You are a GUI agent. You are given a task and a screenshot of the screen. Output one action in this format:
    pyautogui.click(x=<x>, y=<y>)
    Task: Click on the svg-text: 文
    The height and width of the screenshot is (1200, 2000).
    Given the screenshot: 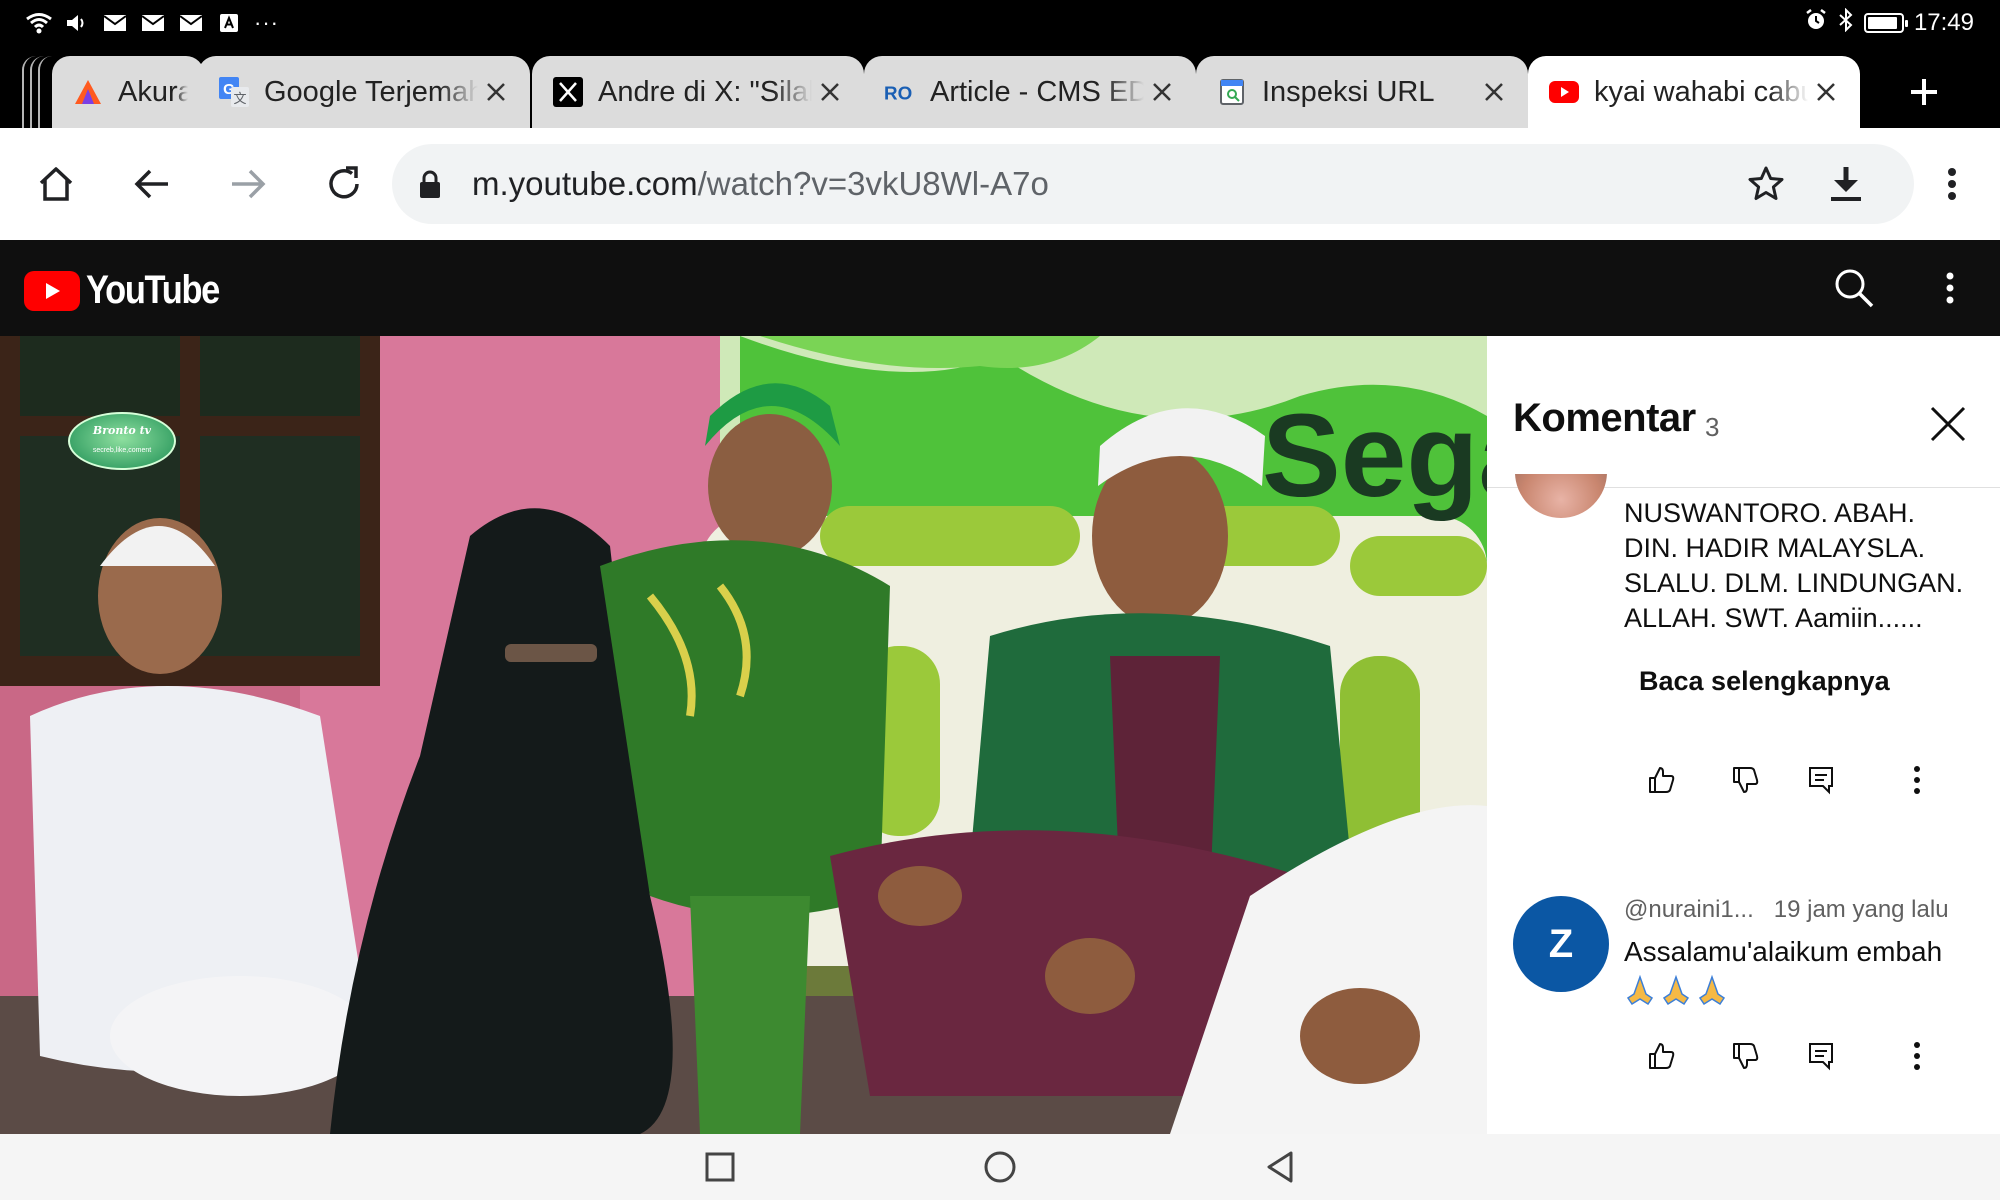 What is the action you would take?
    pyautogui.click(x=239, y=99)
    